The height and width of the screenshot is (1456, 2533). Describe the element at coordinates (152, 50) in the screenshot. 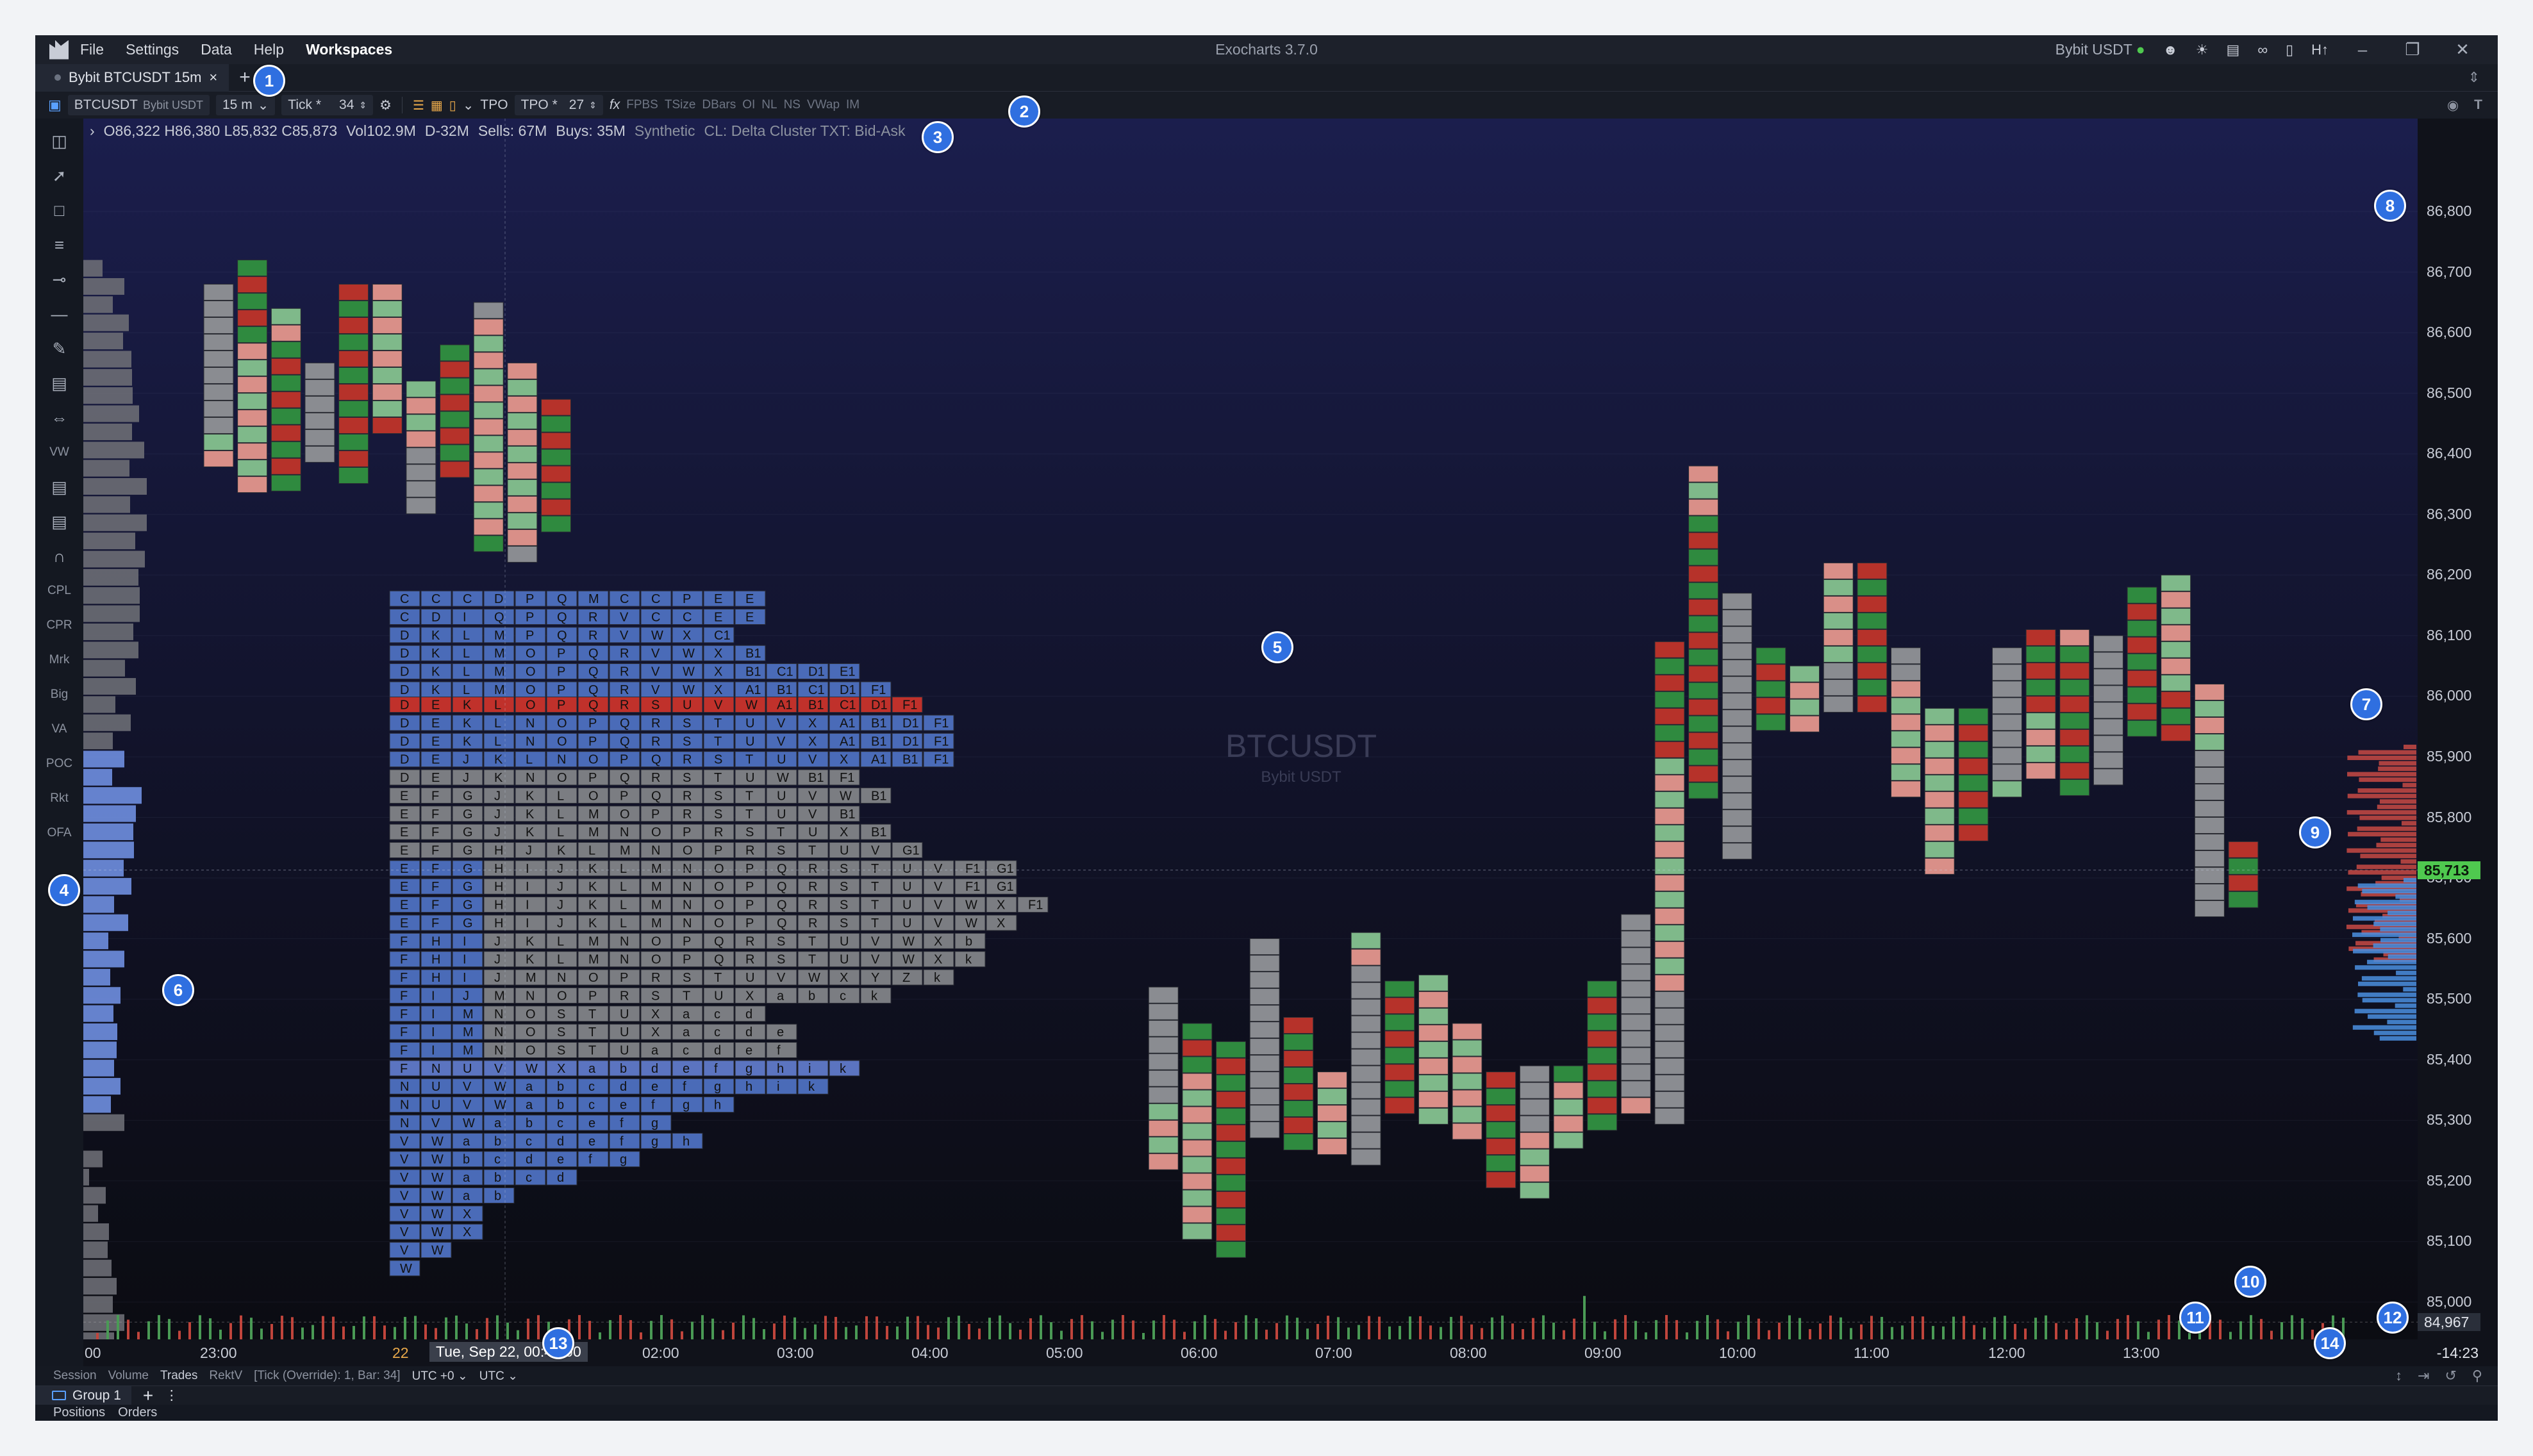

I see `menu-settings: Settings` at that location.